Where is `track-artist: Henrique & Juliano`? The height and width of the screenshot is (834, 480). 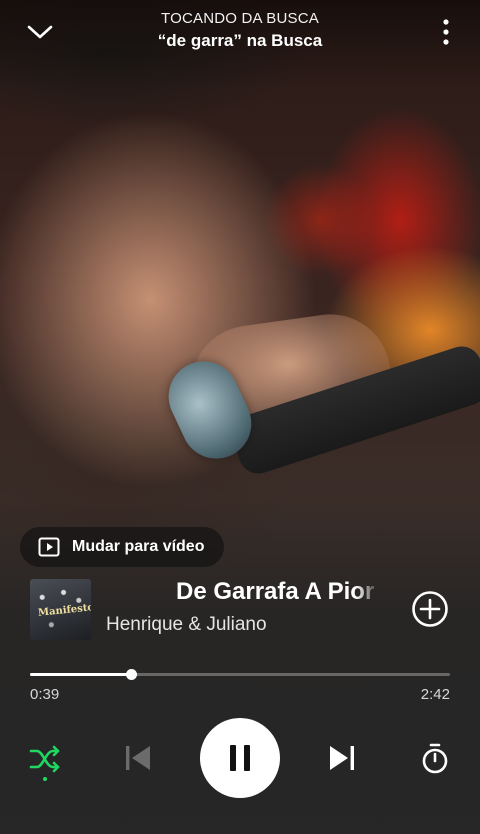
track-artist: Henrique & Juliano is located at coordinates (186, 625).